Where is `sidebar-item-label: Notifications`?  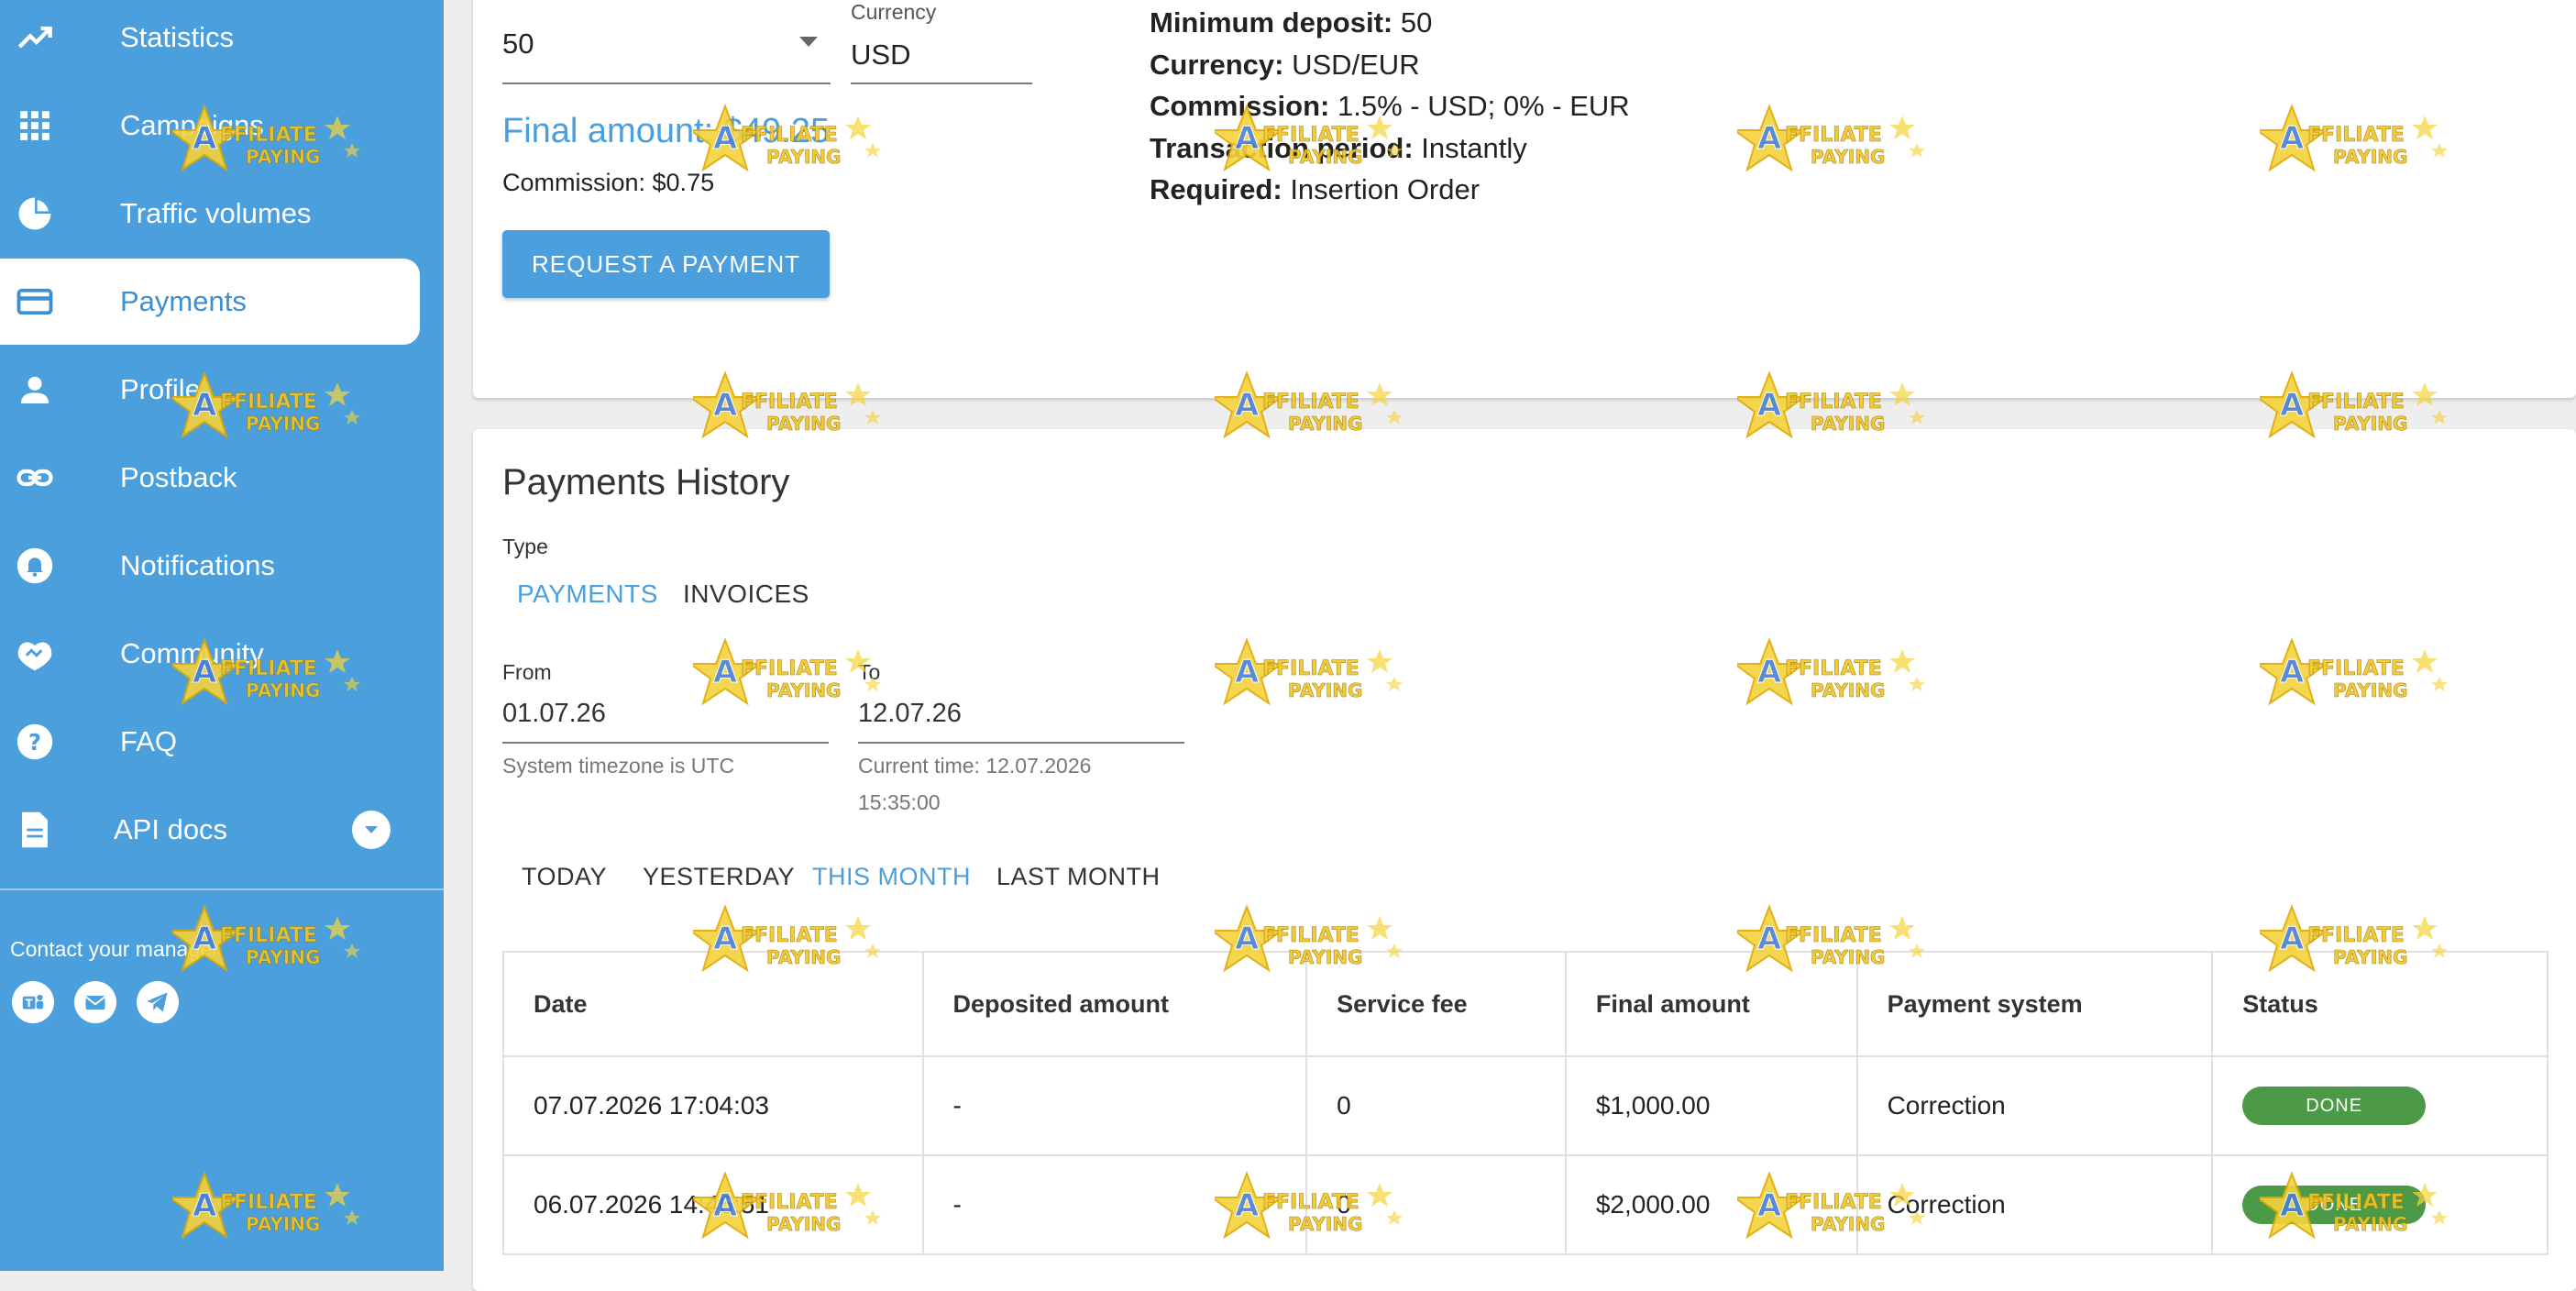 sidebar-item-label: Notifications is located at coordinates (197, 565).